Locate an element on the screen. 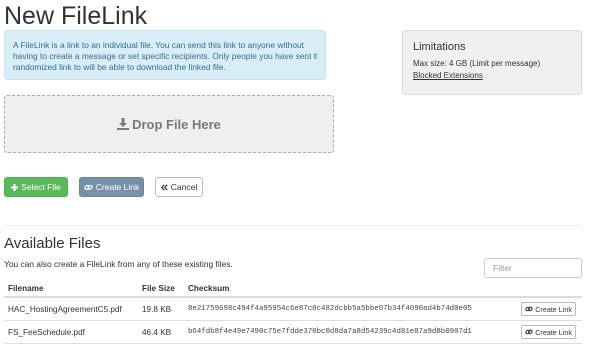  column-header-size: File Size is located at coordinates (158, 288).